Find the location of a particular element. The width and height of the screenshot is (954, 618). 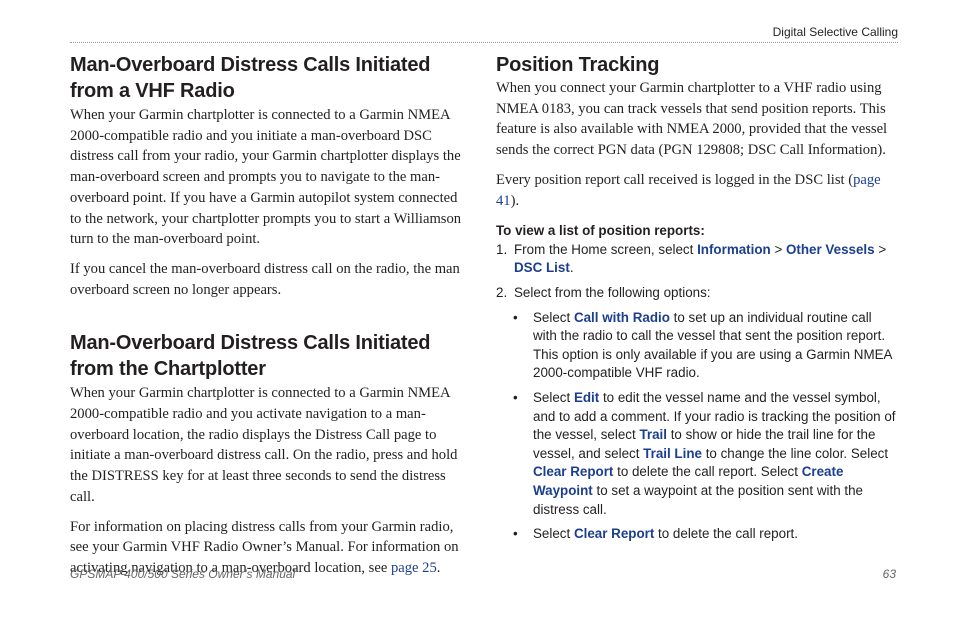

trail-option: Trail is located at coordinates (653, 435).